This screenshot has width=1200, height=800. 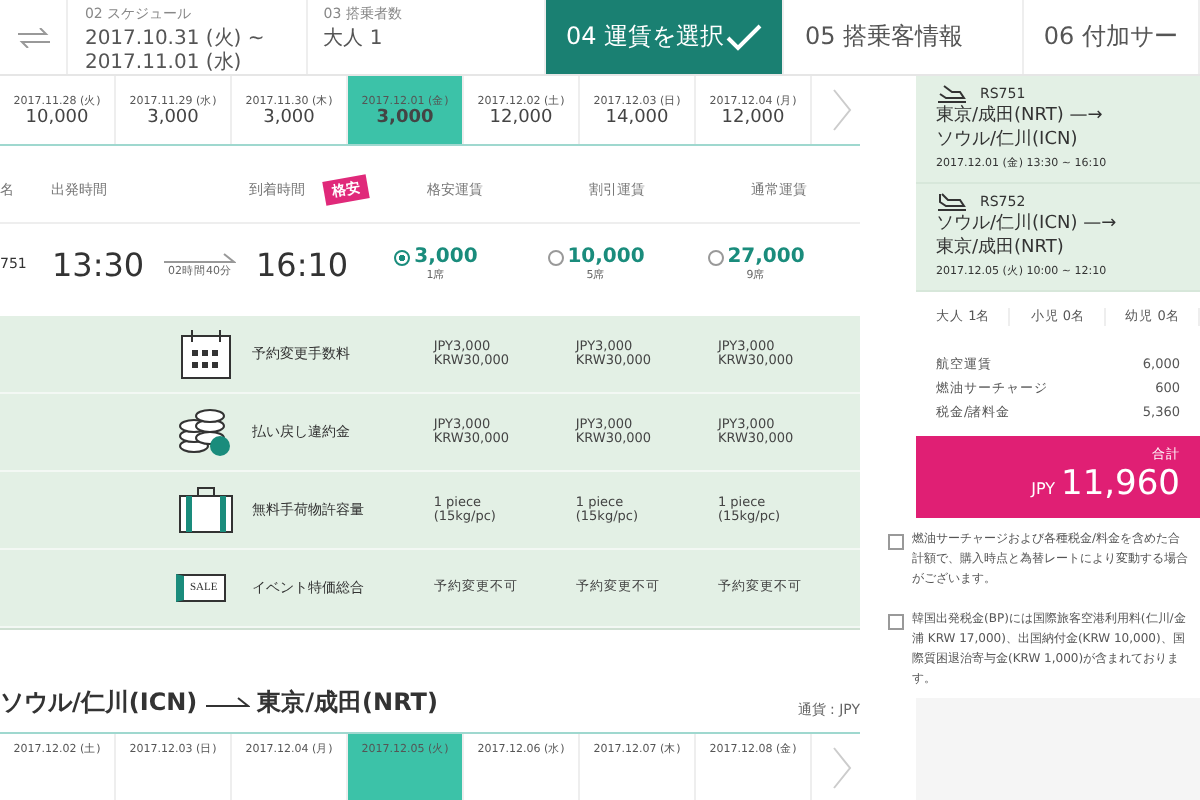 What do you see at coordinates (1027, 224) in the screenshot?
I see `route-text: ソウル/仁川(ICN) —→` at bounding box center [1027, 224].